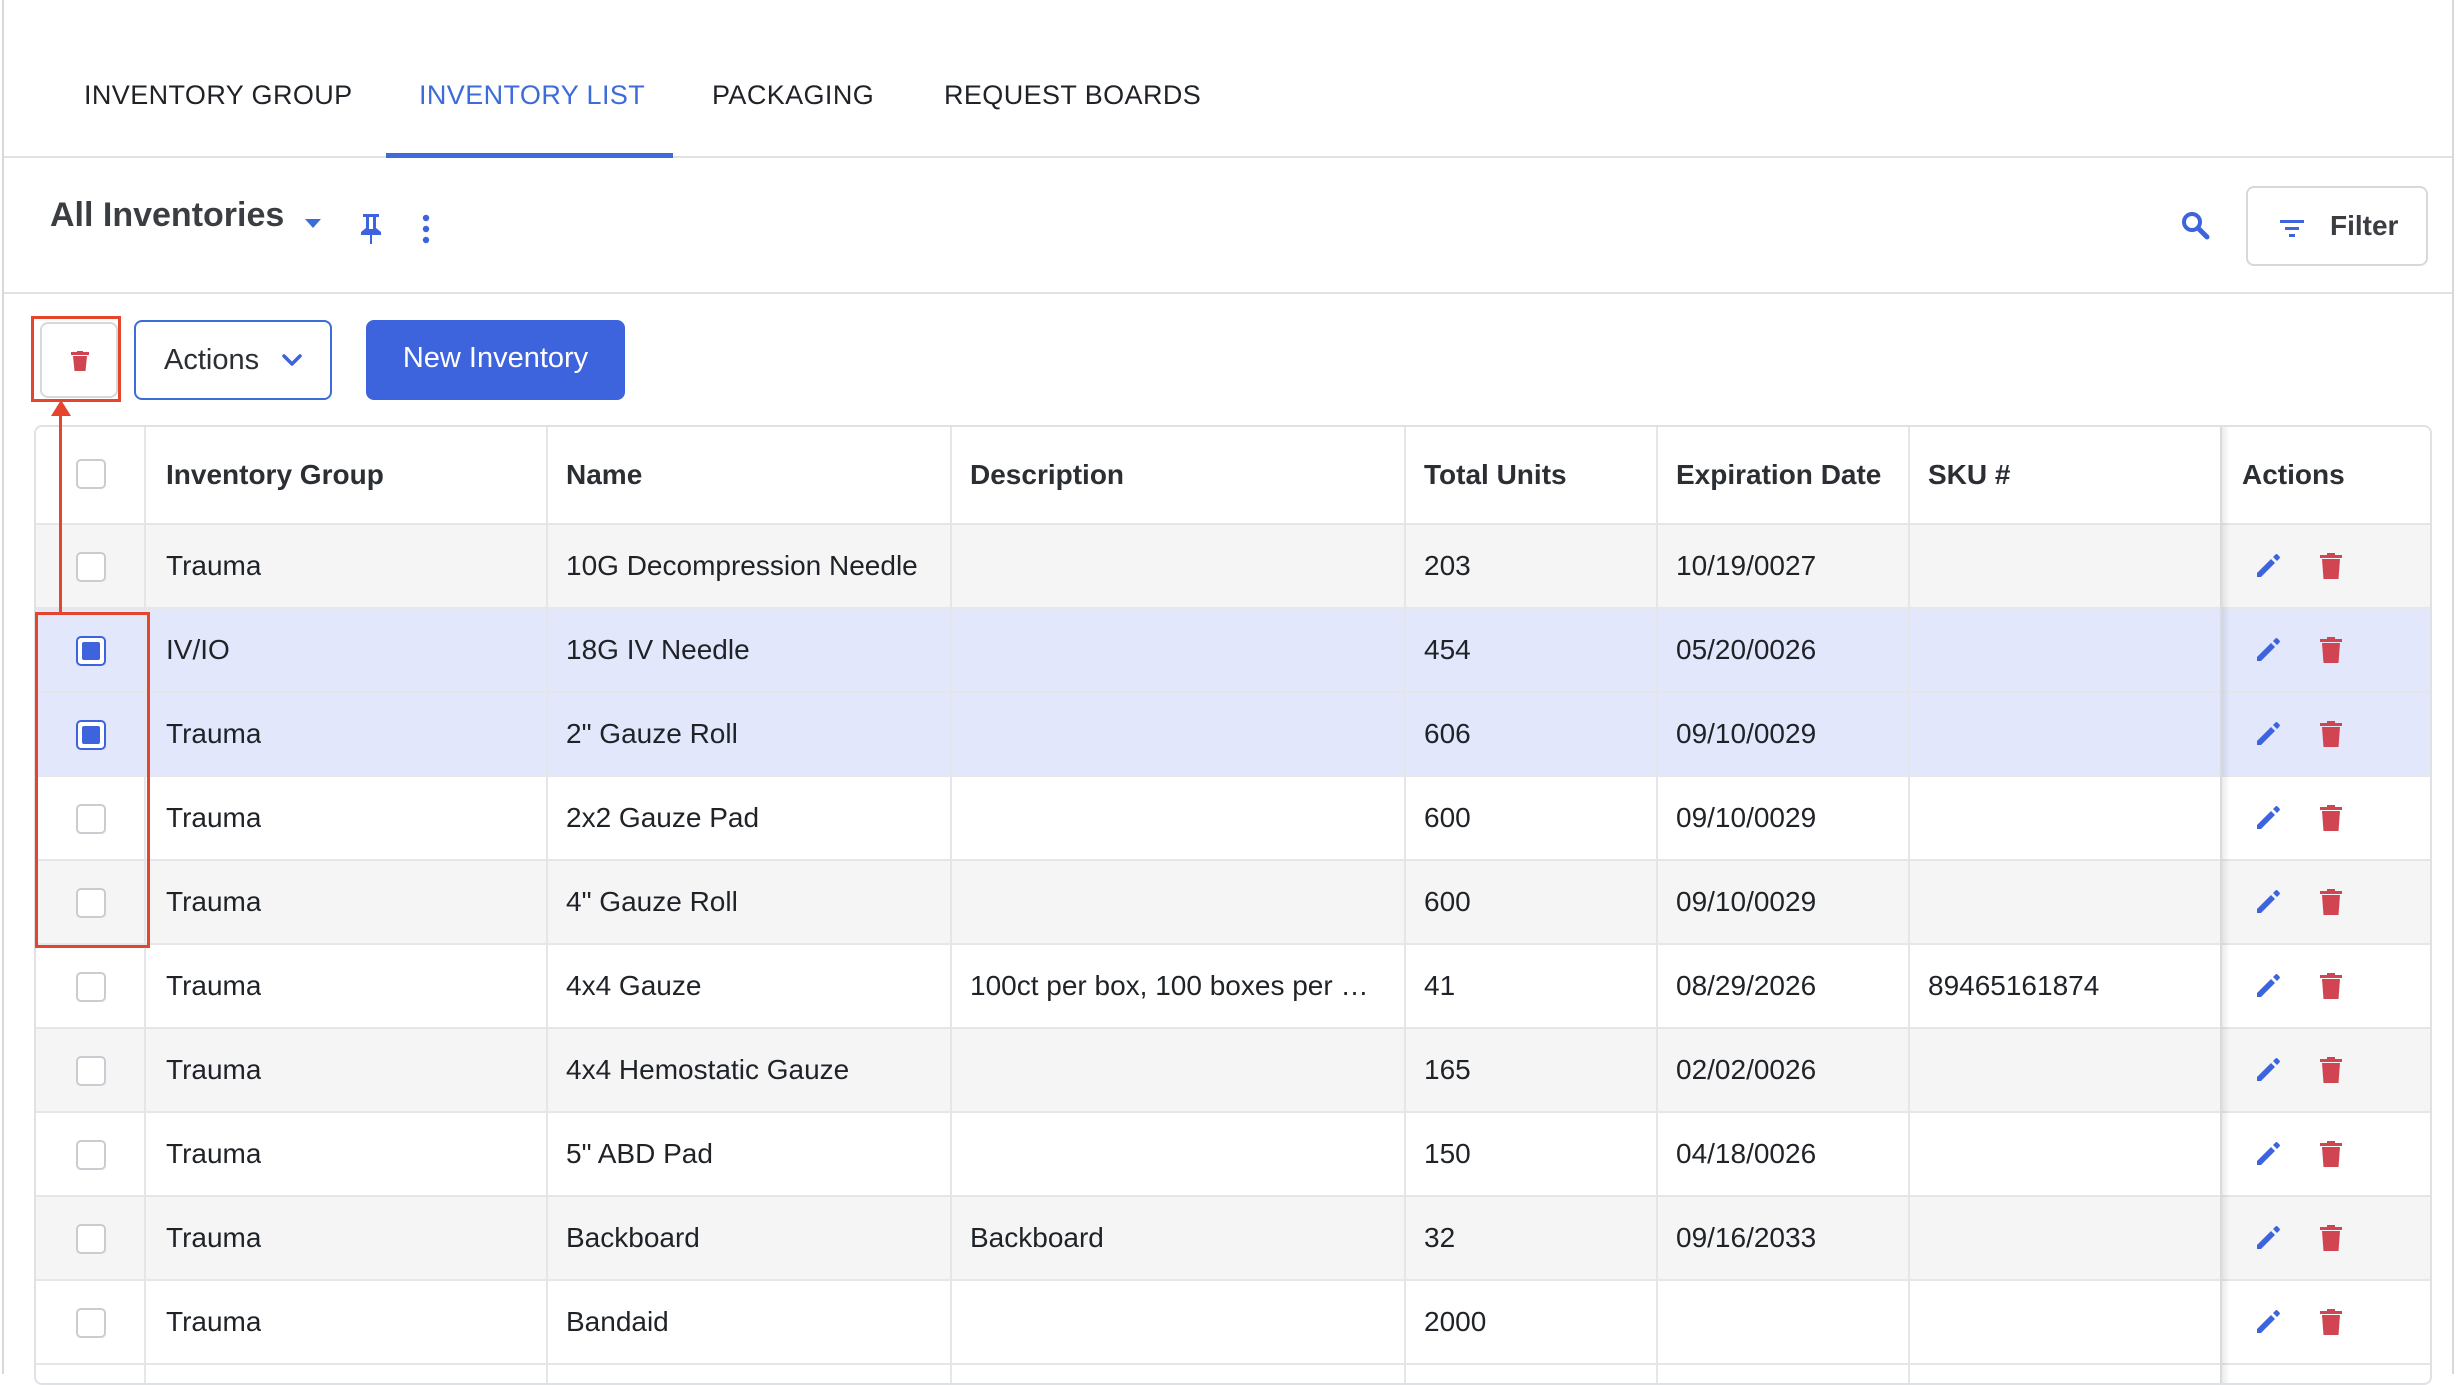 The height and width of the screenshot is (1385, 2458). What do you see at coordinates (1746, 1237) in the screenshot?
I see `cell-expiration-date: 09/16/2033` at bounding box center [1746, 1237].